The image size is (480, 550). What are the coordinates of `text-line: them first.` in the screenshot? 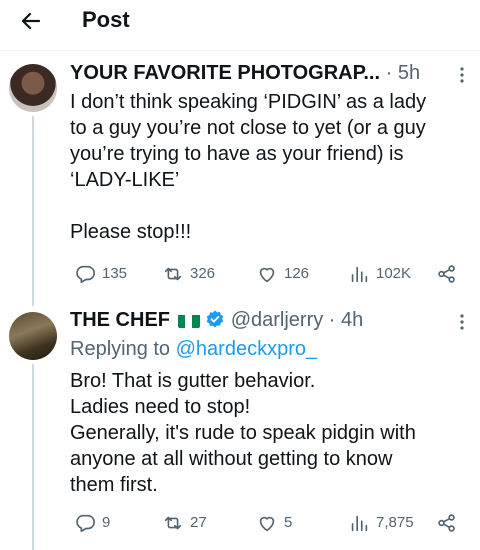 It's located at (114, 485).